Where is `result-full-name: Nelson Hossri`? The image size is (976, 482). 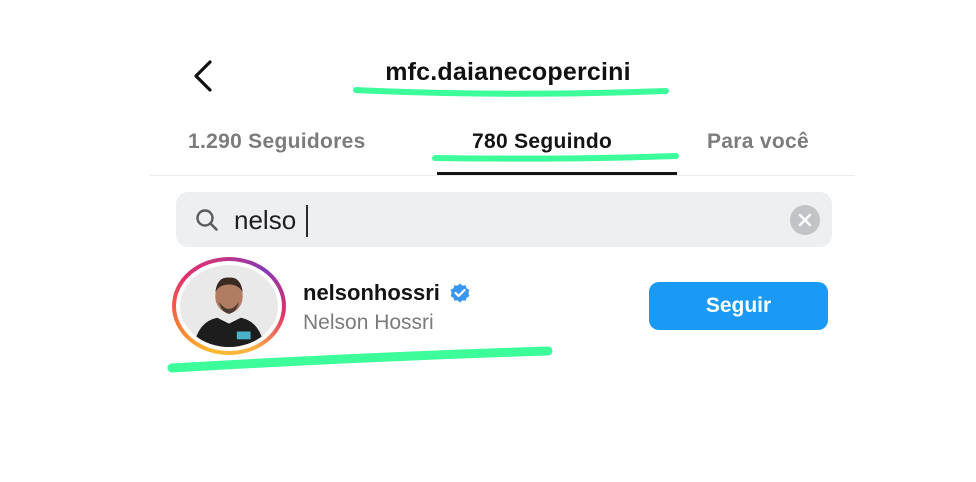 result-full-name: Nelson Hossri is located at coordinates (368, 322).